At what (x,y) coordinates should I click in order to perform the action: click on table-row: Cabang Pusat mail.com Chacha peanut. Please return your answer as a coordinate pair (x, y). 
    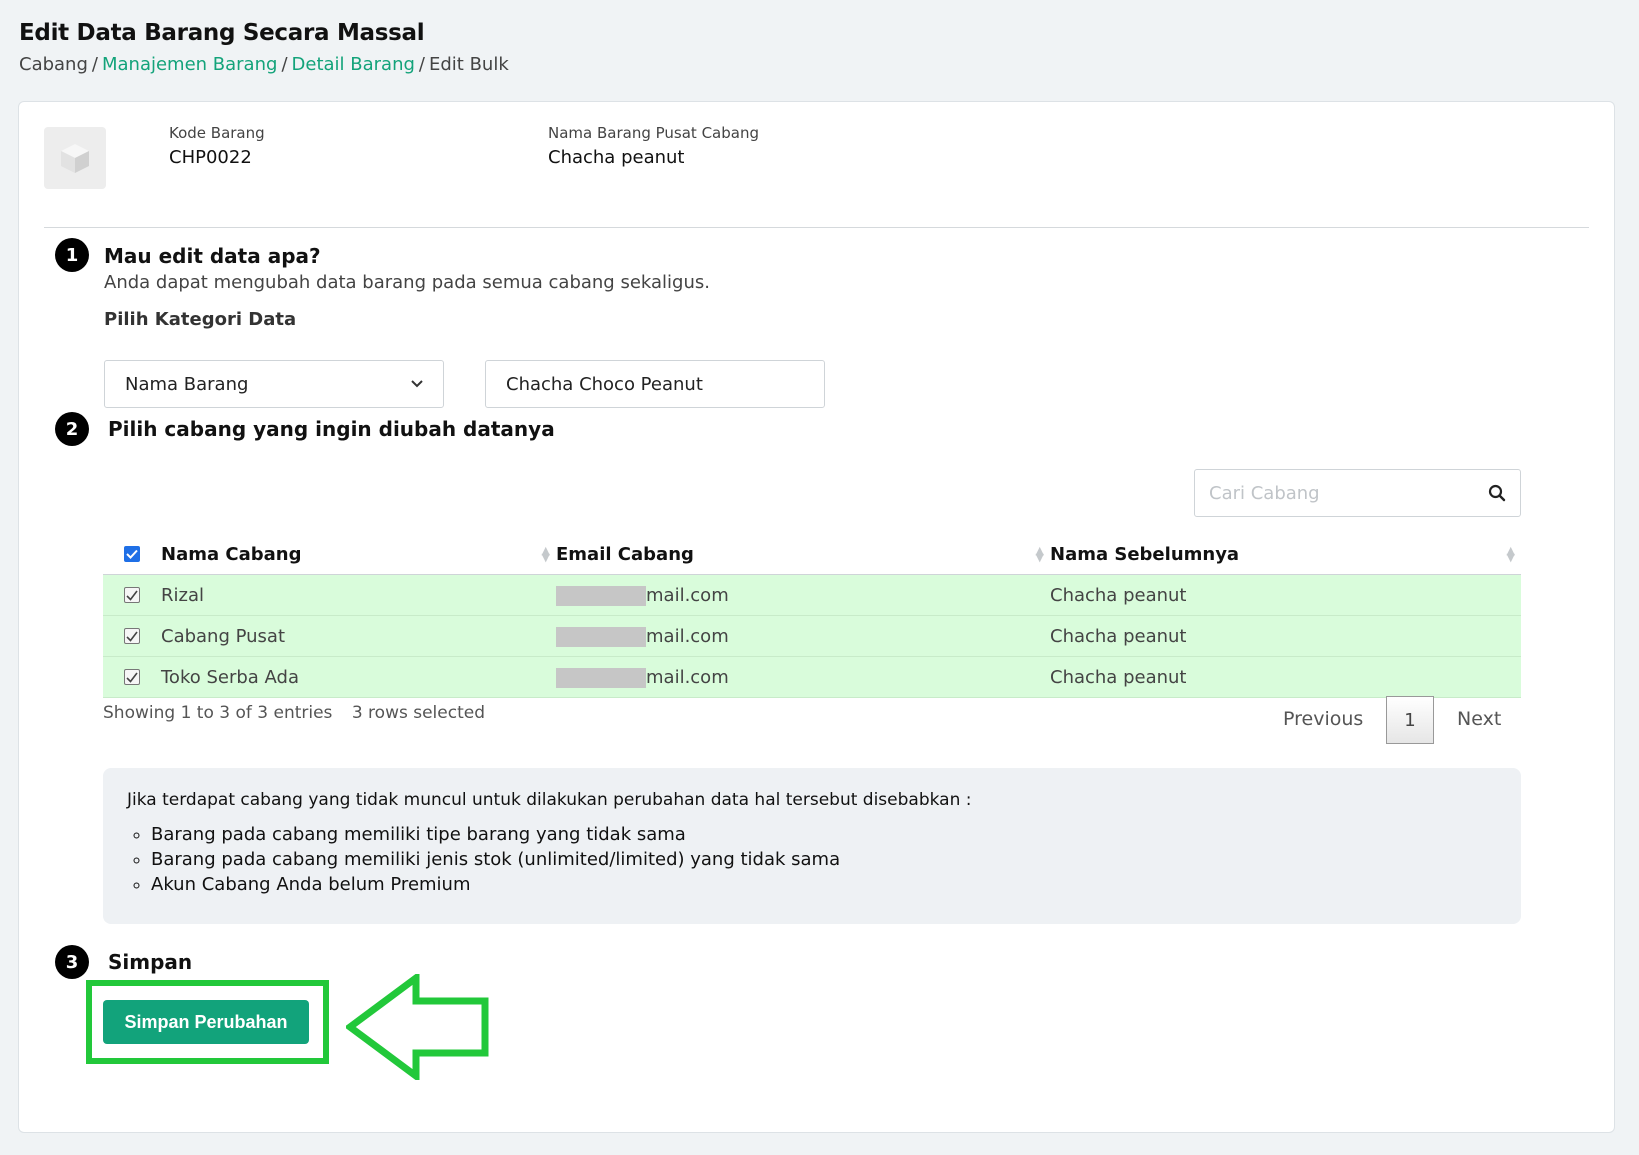
    Looking at the image, I should click on (812, 636).